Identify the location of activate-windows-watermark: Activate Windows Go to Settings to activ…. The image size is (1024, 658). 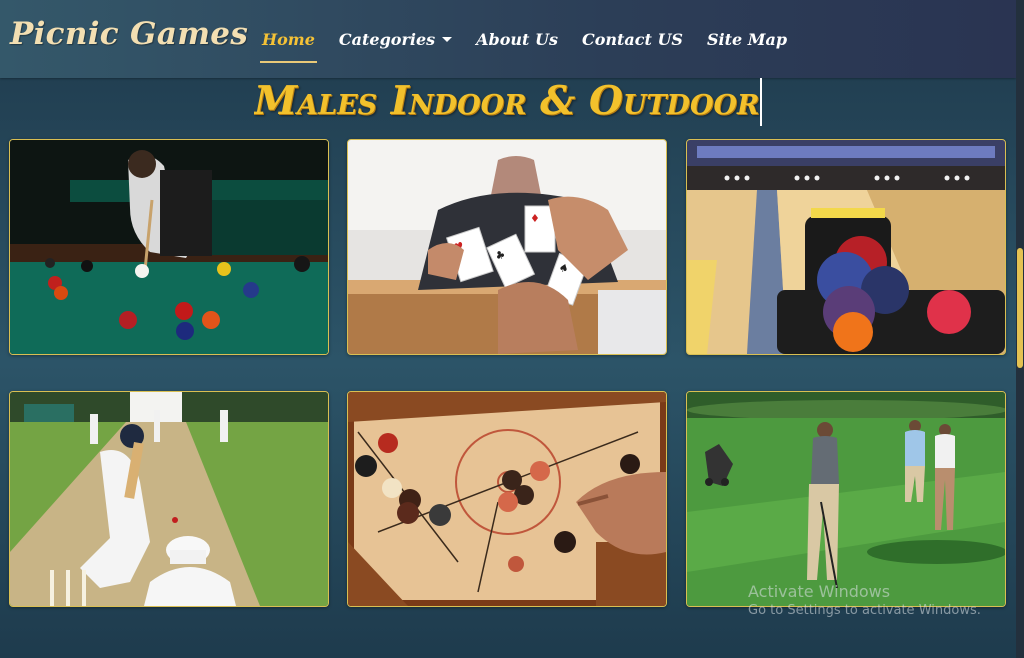
(864, 600).